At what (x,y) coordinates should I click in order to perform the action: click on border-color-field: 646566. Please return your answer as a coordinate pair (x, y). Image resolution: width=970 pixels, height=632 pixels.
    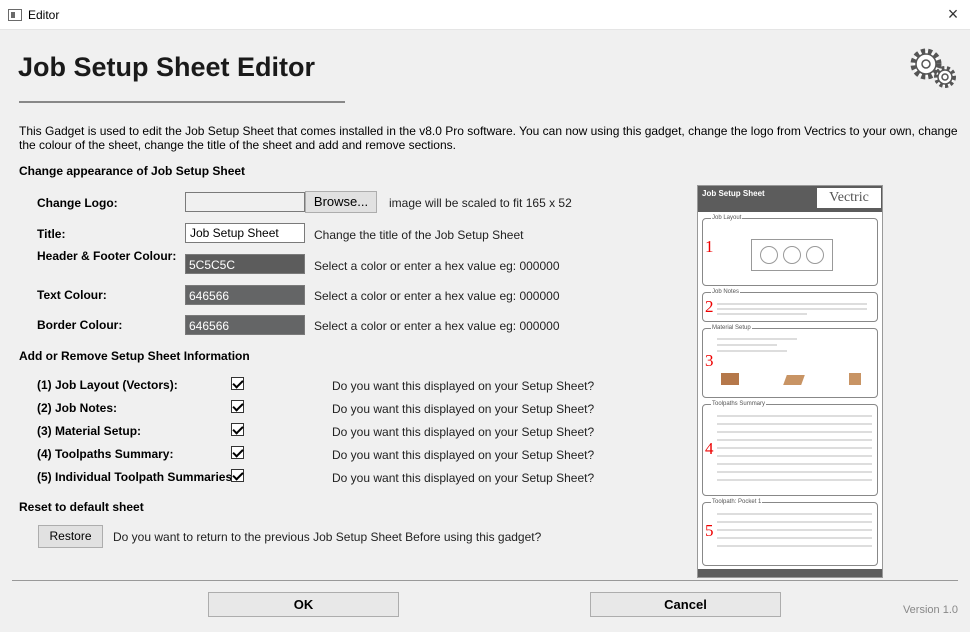
    Looking at the image, I should click on (245, 325).